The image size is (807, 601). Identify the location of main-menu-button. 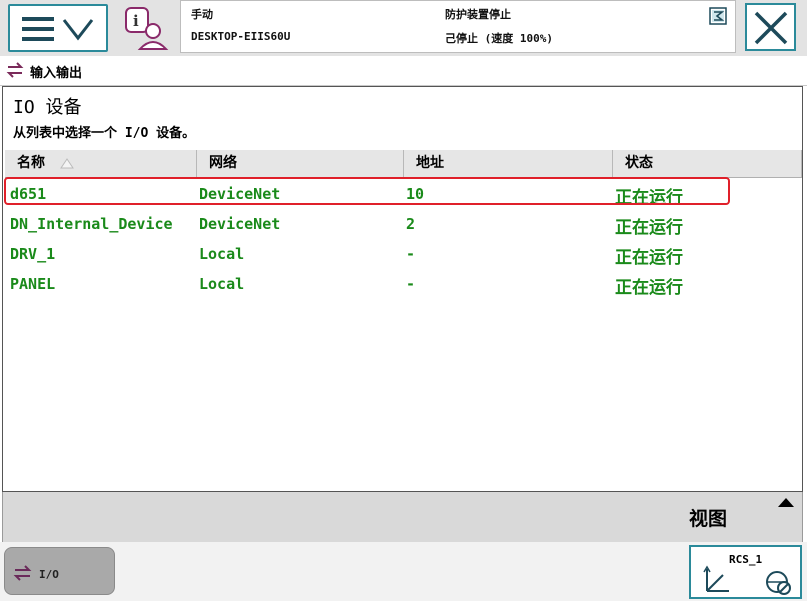
(58, 28).